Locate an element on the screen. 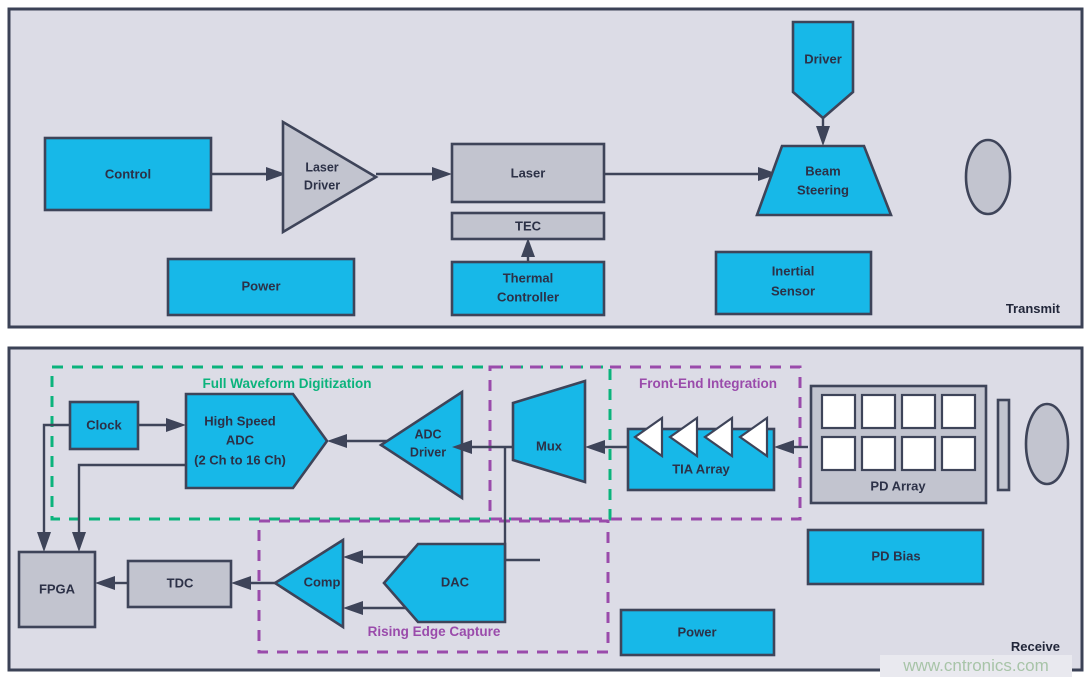 This screenshot has width=1091, height=679. block-driver-label: Driver is located at coordinates (823, 58).